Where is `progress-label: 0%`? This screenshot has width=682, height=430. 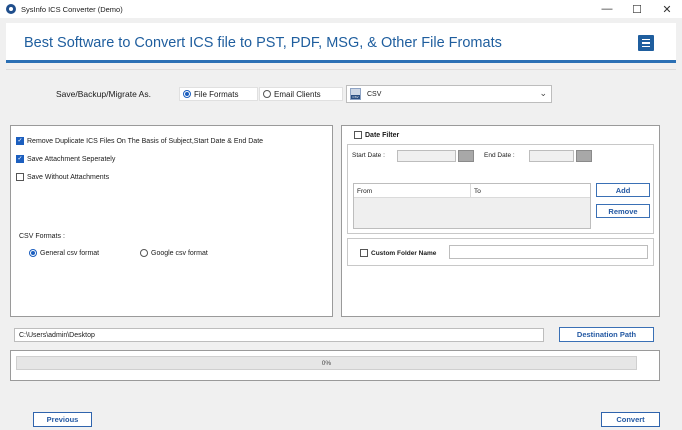 progress-label: 0% is located at coordinates (326, 363).